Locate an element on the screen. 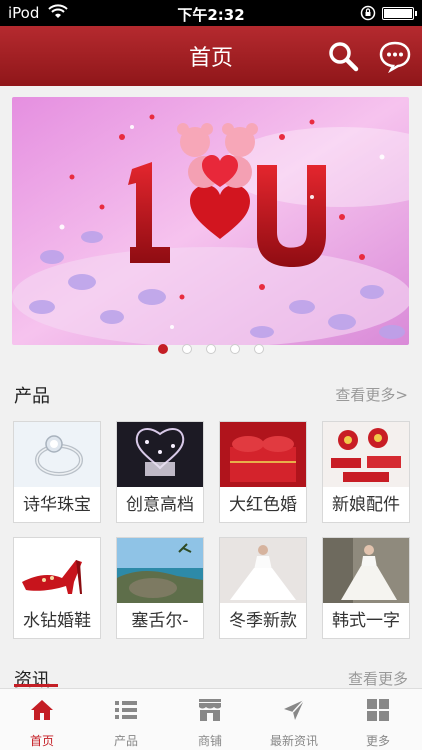 The height and width of the screenshot is (750, 422). products-title: 产品 is located at coordinates (32, 396).